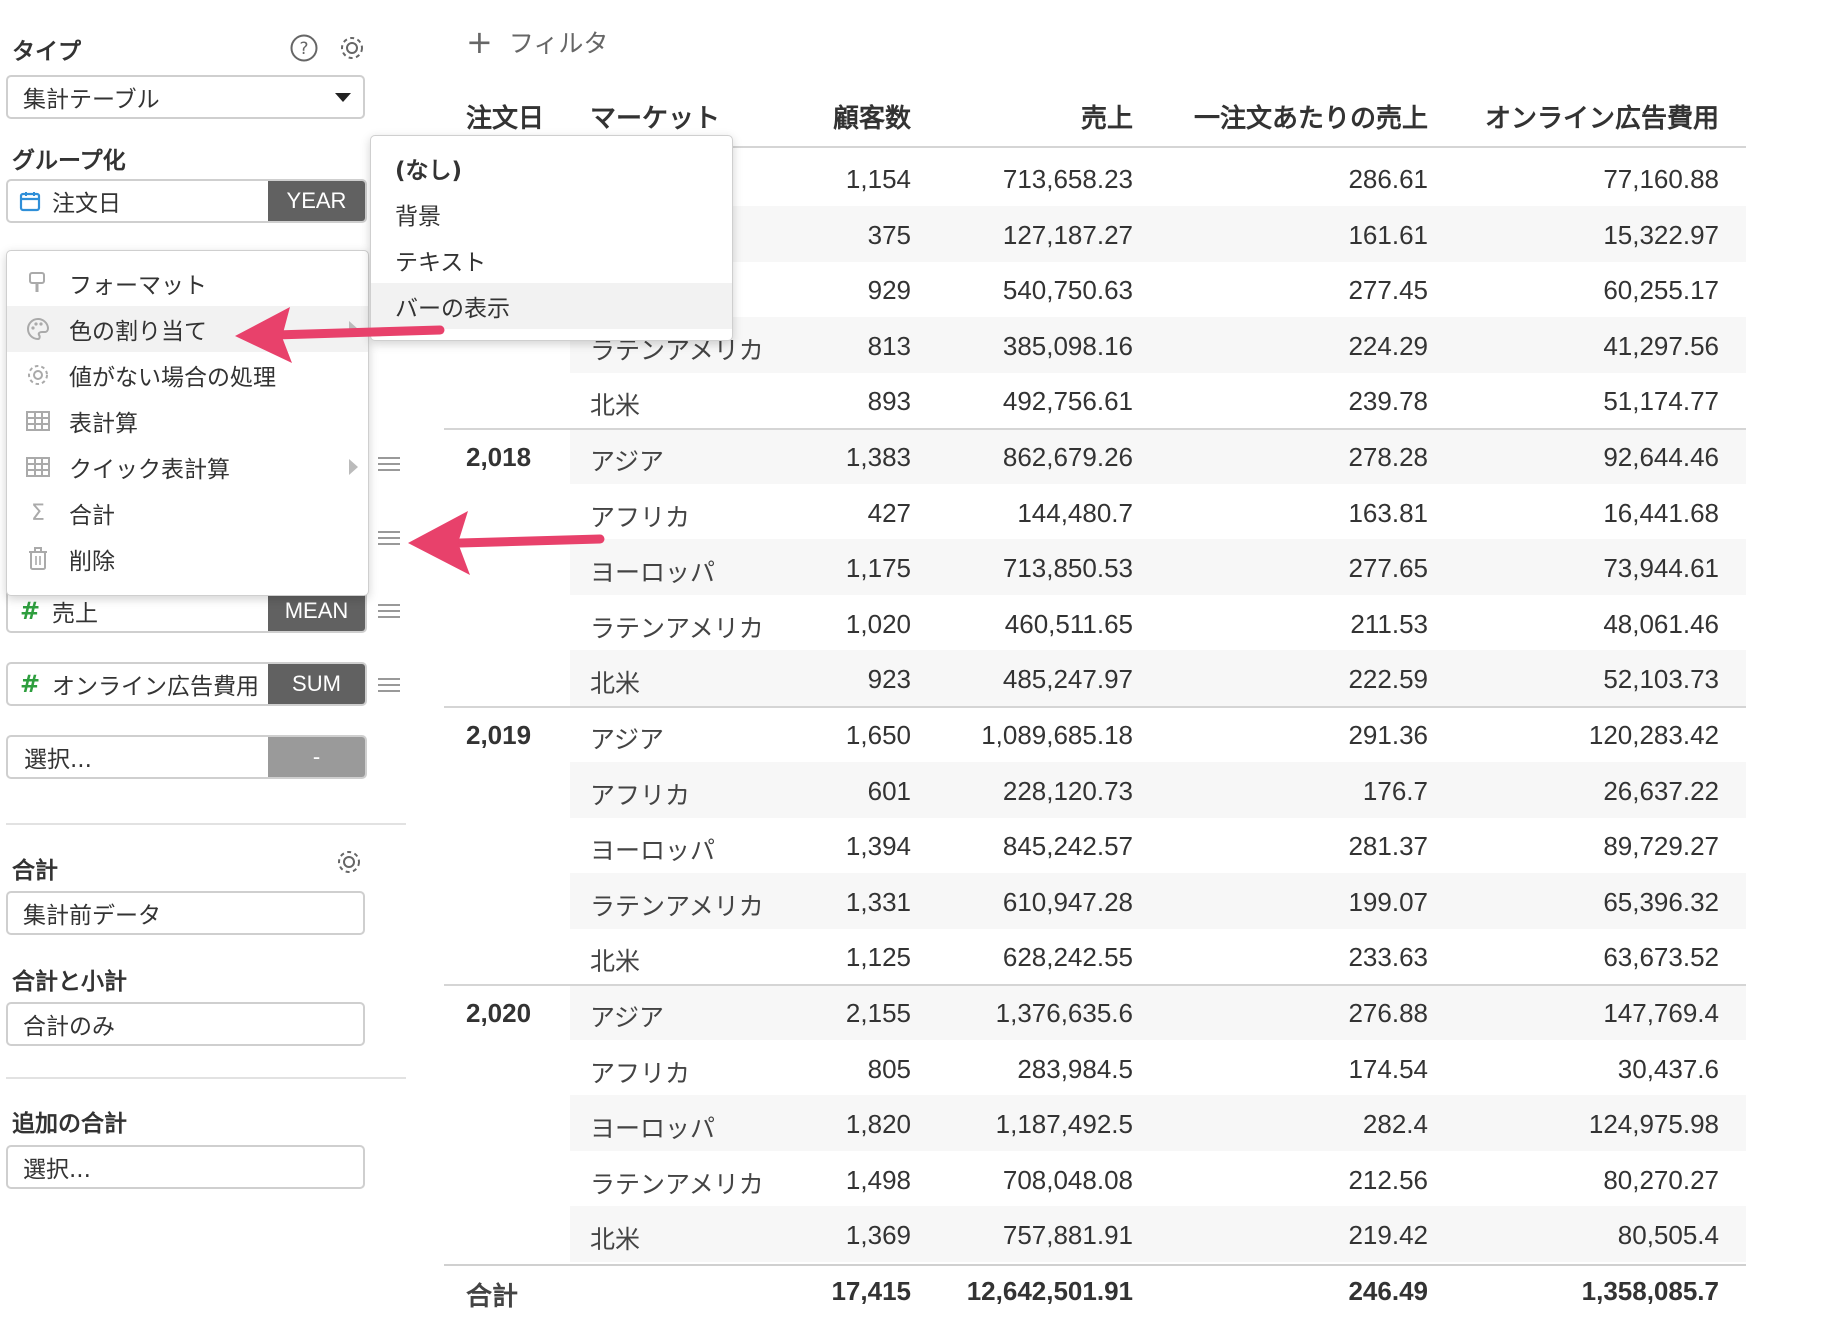 The height and width of the screenshot is (1328, 1836). Describe the element at coordinates (1395, 790) in the screenshot. I see `row-sales-per-order: 176.7` at that location.